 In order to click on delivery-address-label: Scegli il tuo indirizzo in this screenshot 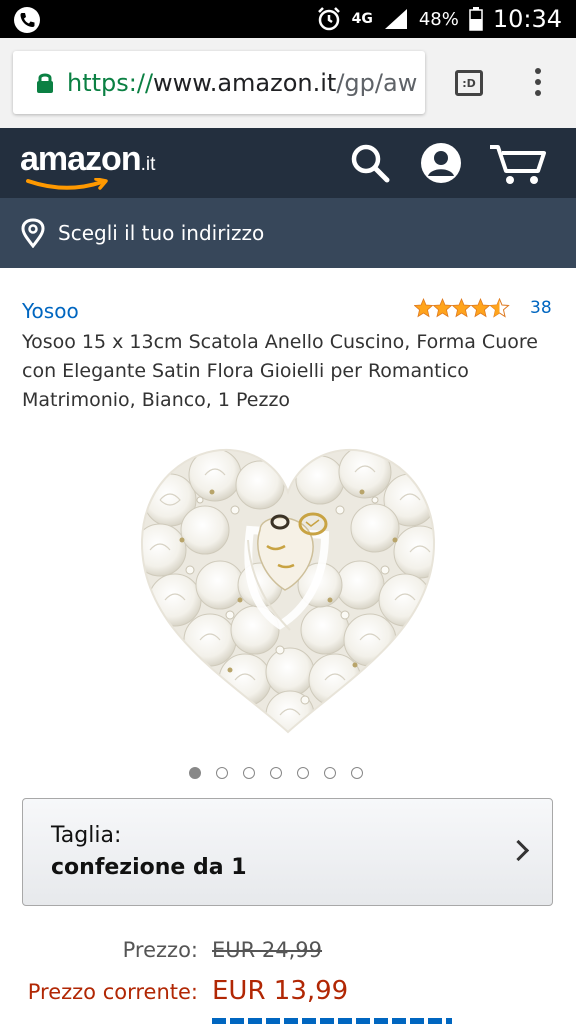, I will do `click(161, 233)`.